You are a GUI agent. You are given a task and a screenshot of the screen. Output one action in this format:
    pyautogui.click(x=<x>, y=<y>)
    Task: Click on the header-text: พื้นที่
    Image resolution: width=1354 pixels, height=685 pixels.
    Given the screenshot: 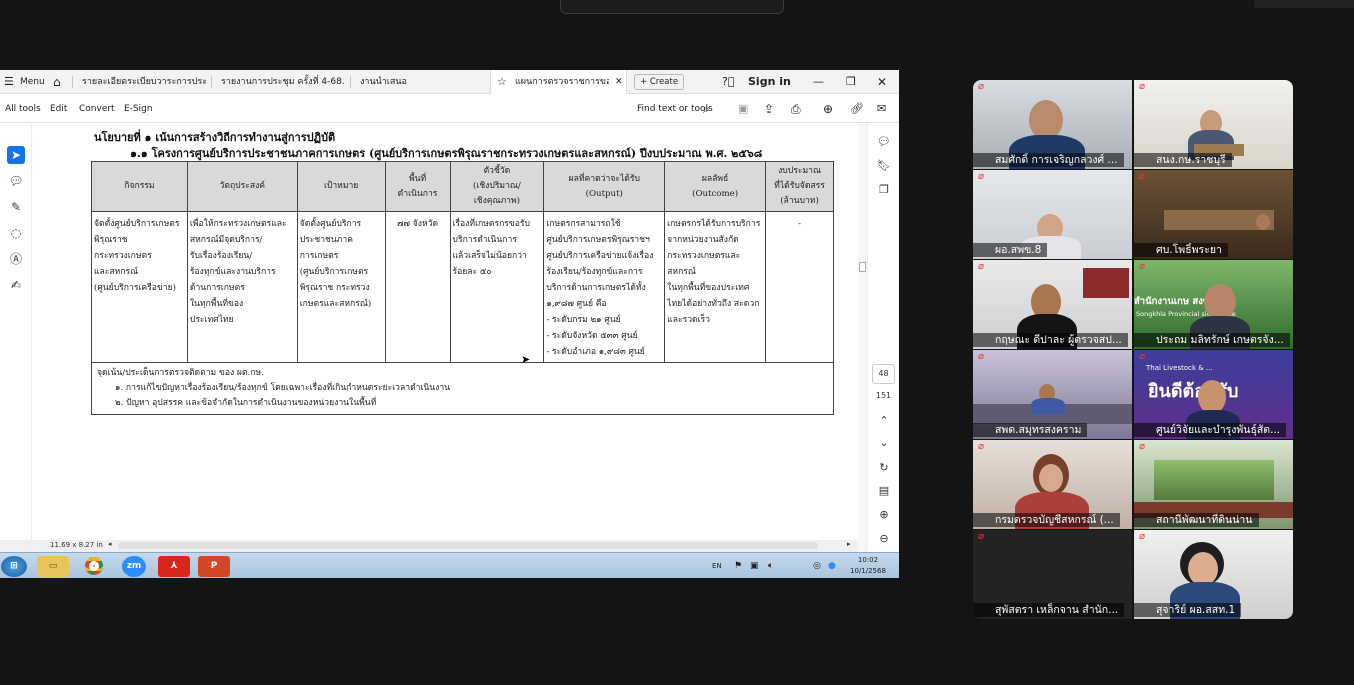 What is the action you would take?
    pyautogui.click(x=417, y=178)
    